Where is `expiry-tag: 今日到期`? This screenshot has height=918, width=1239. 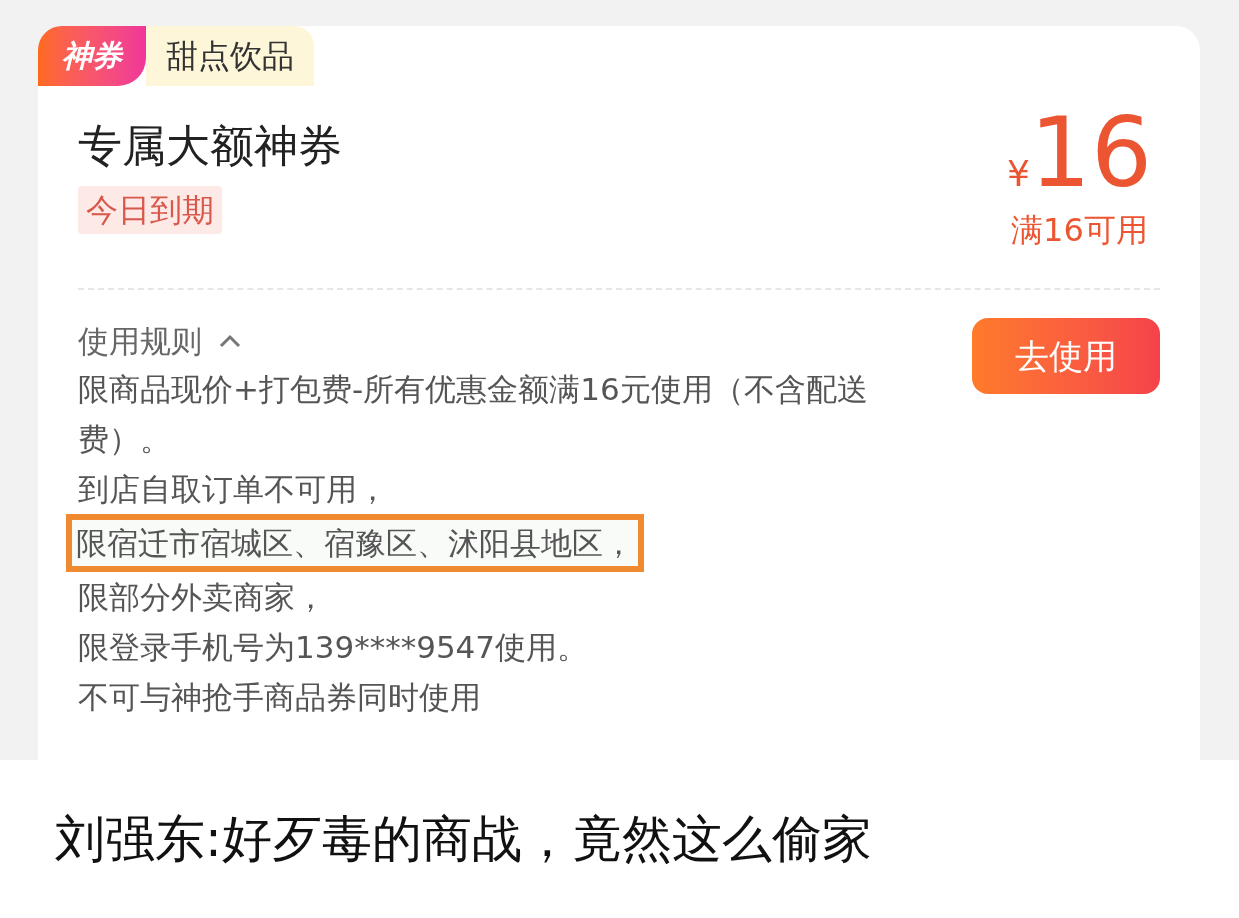 expiry-tag: 今日到期 is located at coordinates (150, 210).